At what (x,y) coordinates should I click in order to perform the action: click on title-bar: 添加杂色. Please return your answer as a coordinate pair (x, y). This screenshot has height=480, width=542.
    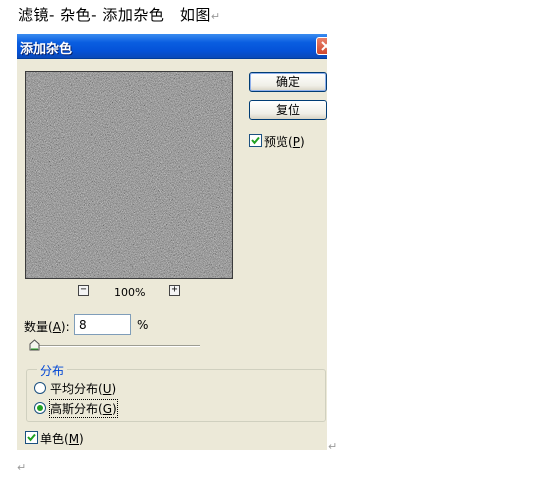
    Looking at the image, I should click on (172, 46).